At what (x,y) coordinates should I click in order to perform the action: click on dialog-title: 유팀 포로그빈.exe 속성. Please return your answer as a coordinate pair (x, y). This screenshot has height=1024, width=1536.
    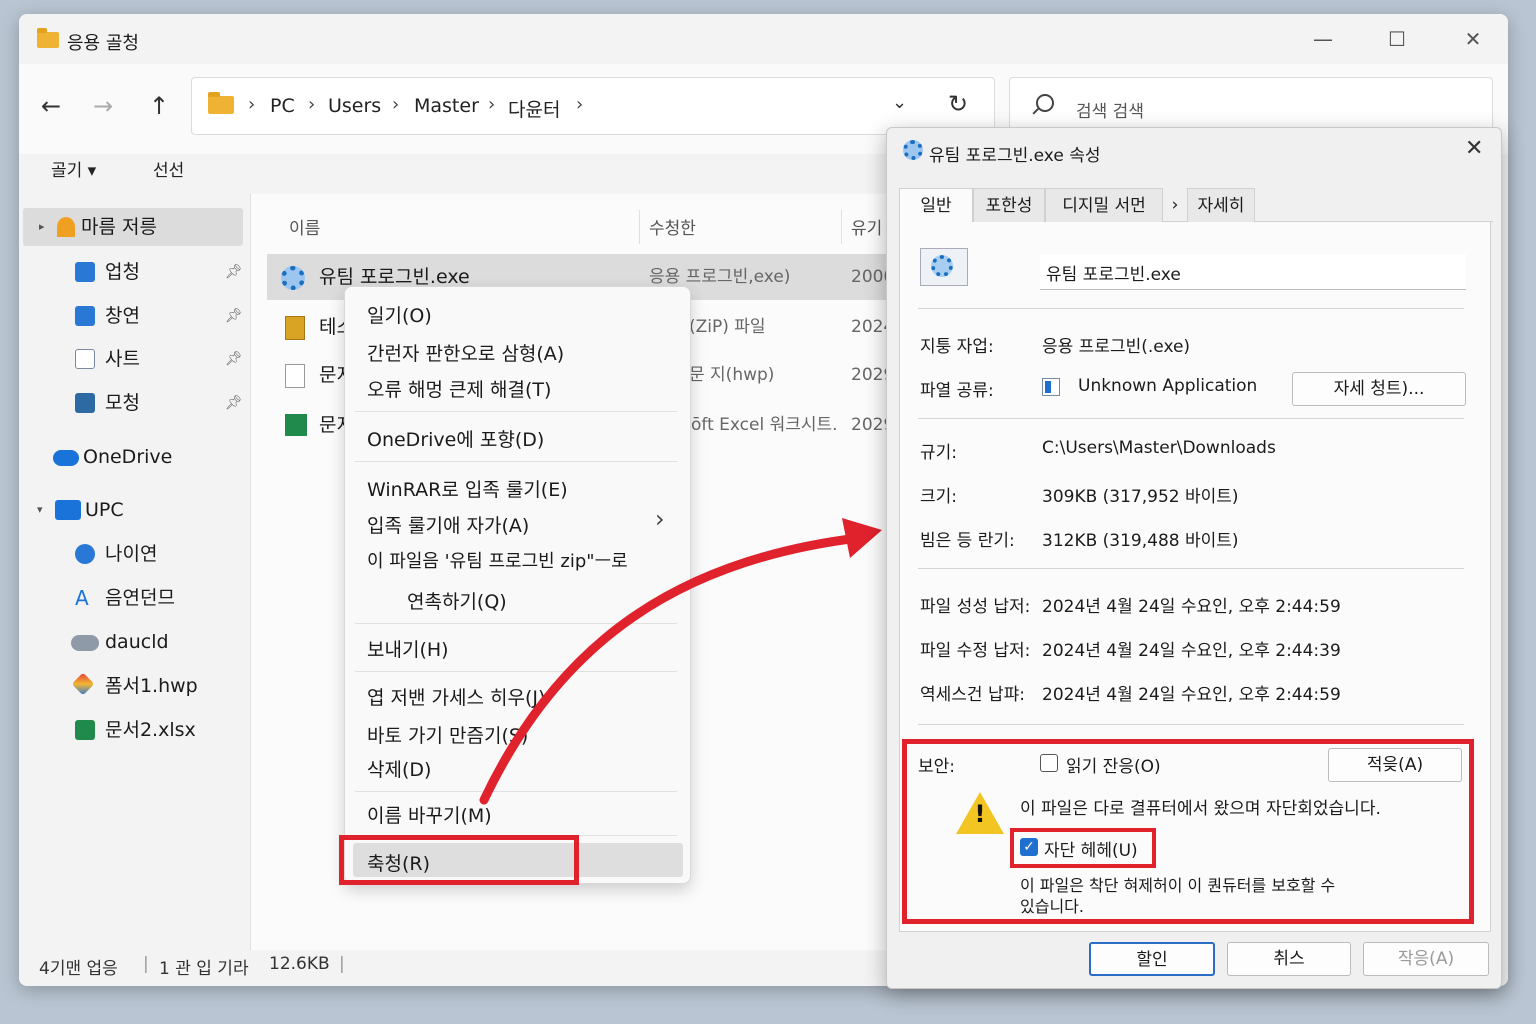
    Looking at the image, I should click on (1015, 156).